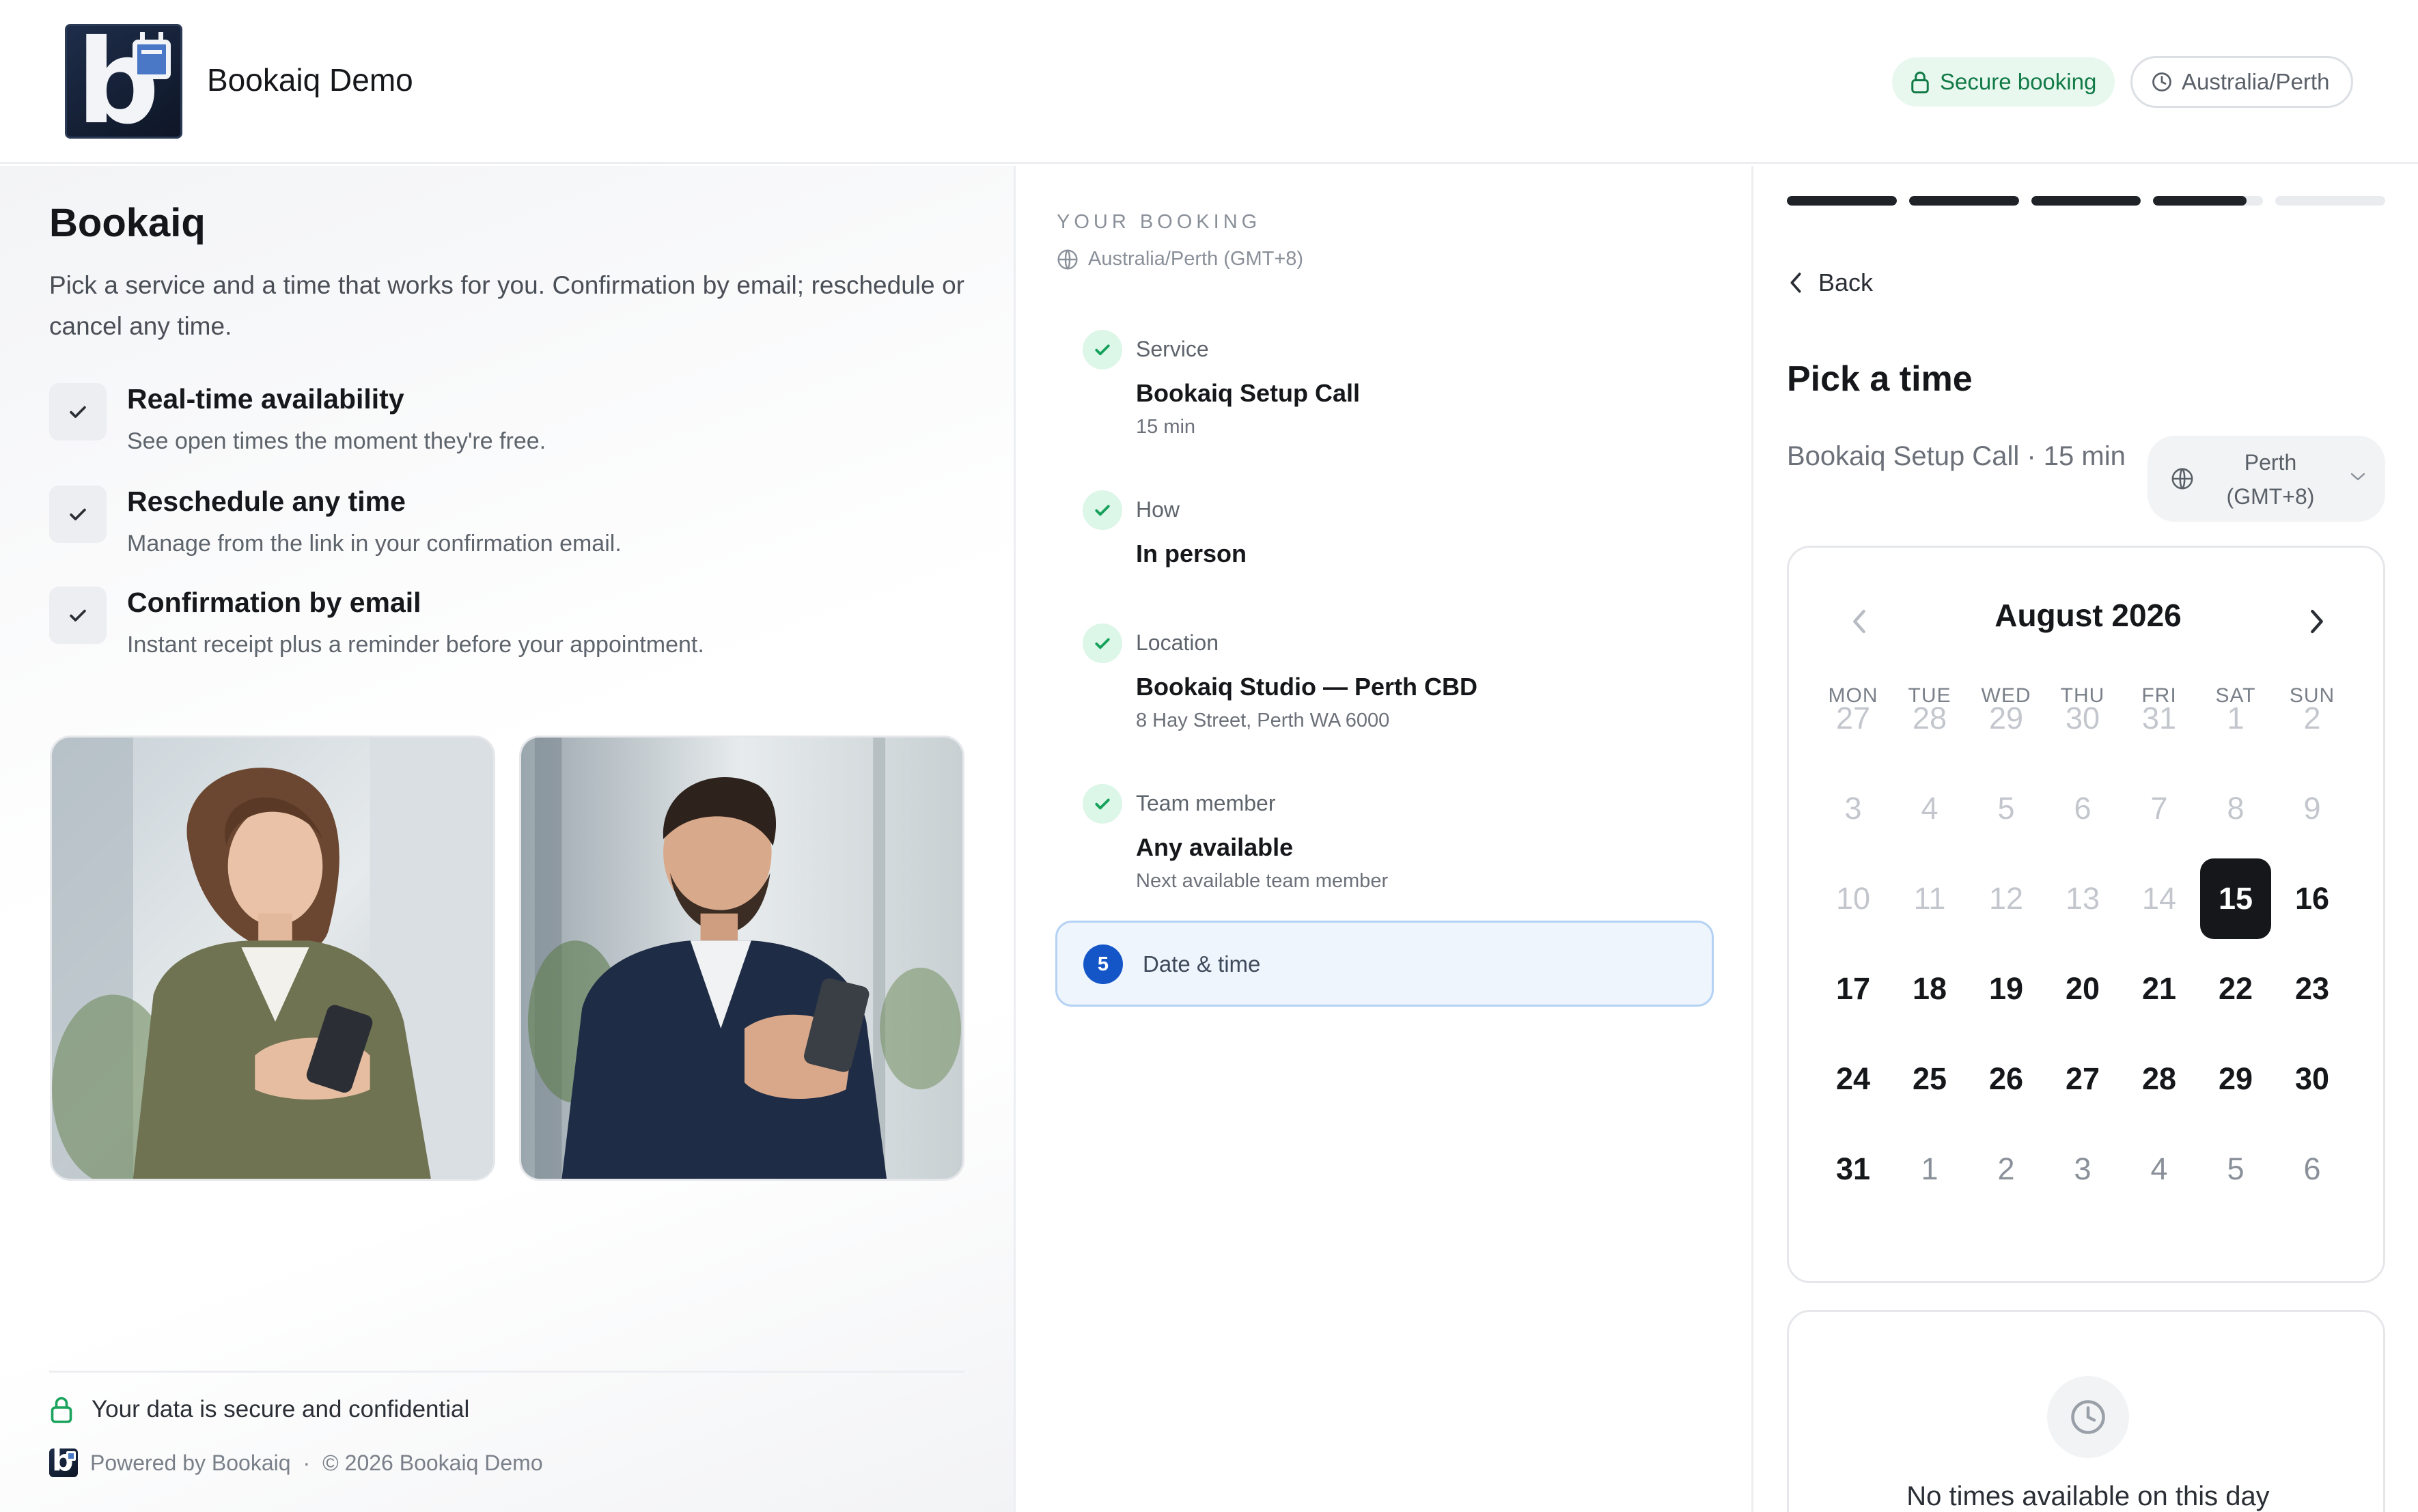 The height and width of the screenshot is (1512, 2418). Describe the element at coordinates (2088, 1496) in the screenshot. I see `no-times-message: No times available on this day` at that location.